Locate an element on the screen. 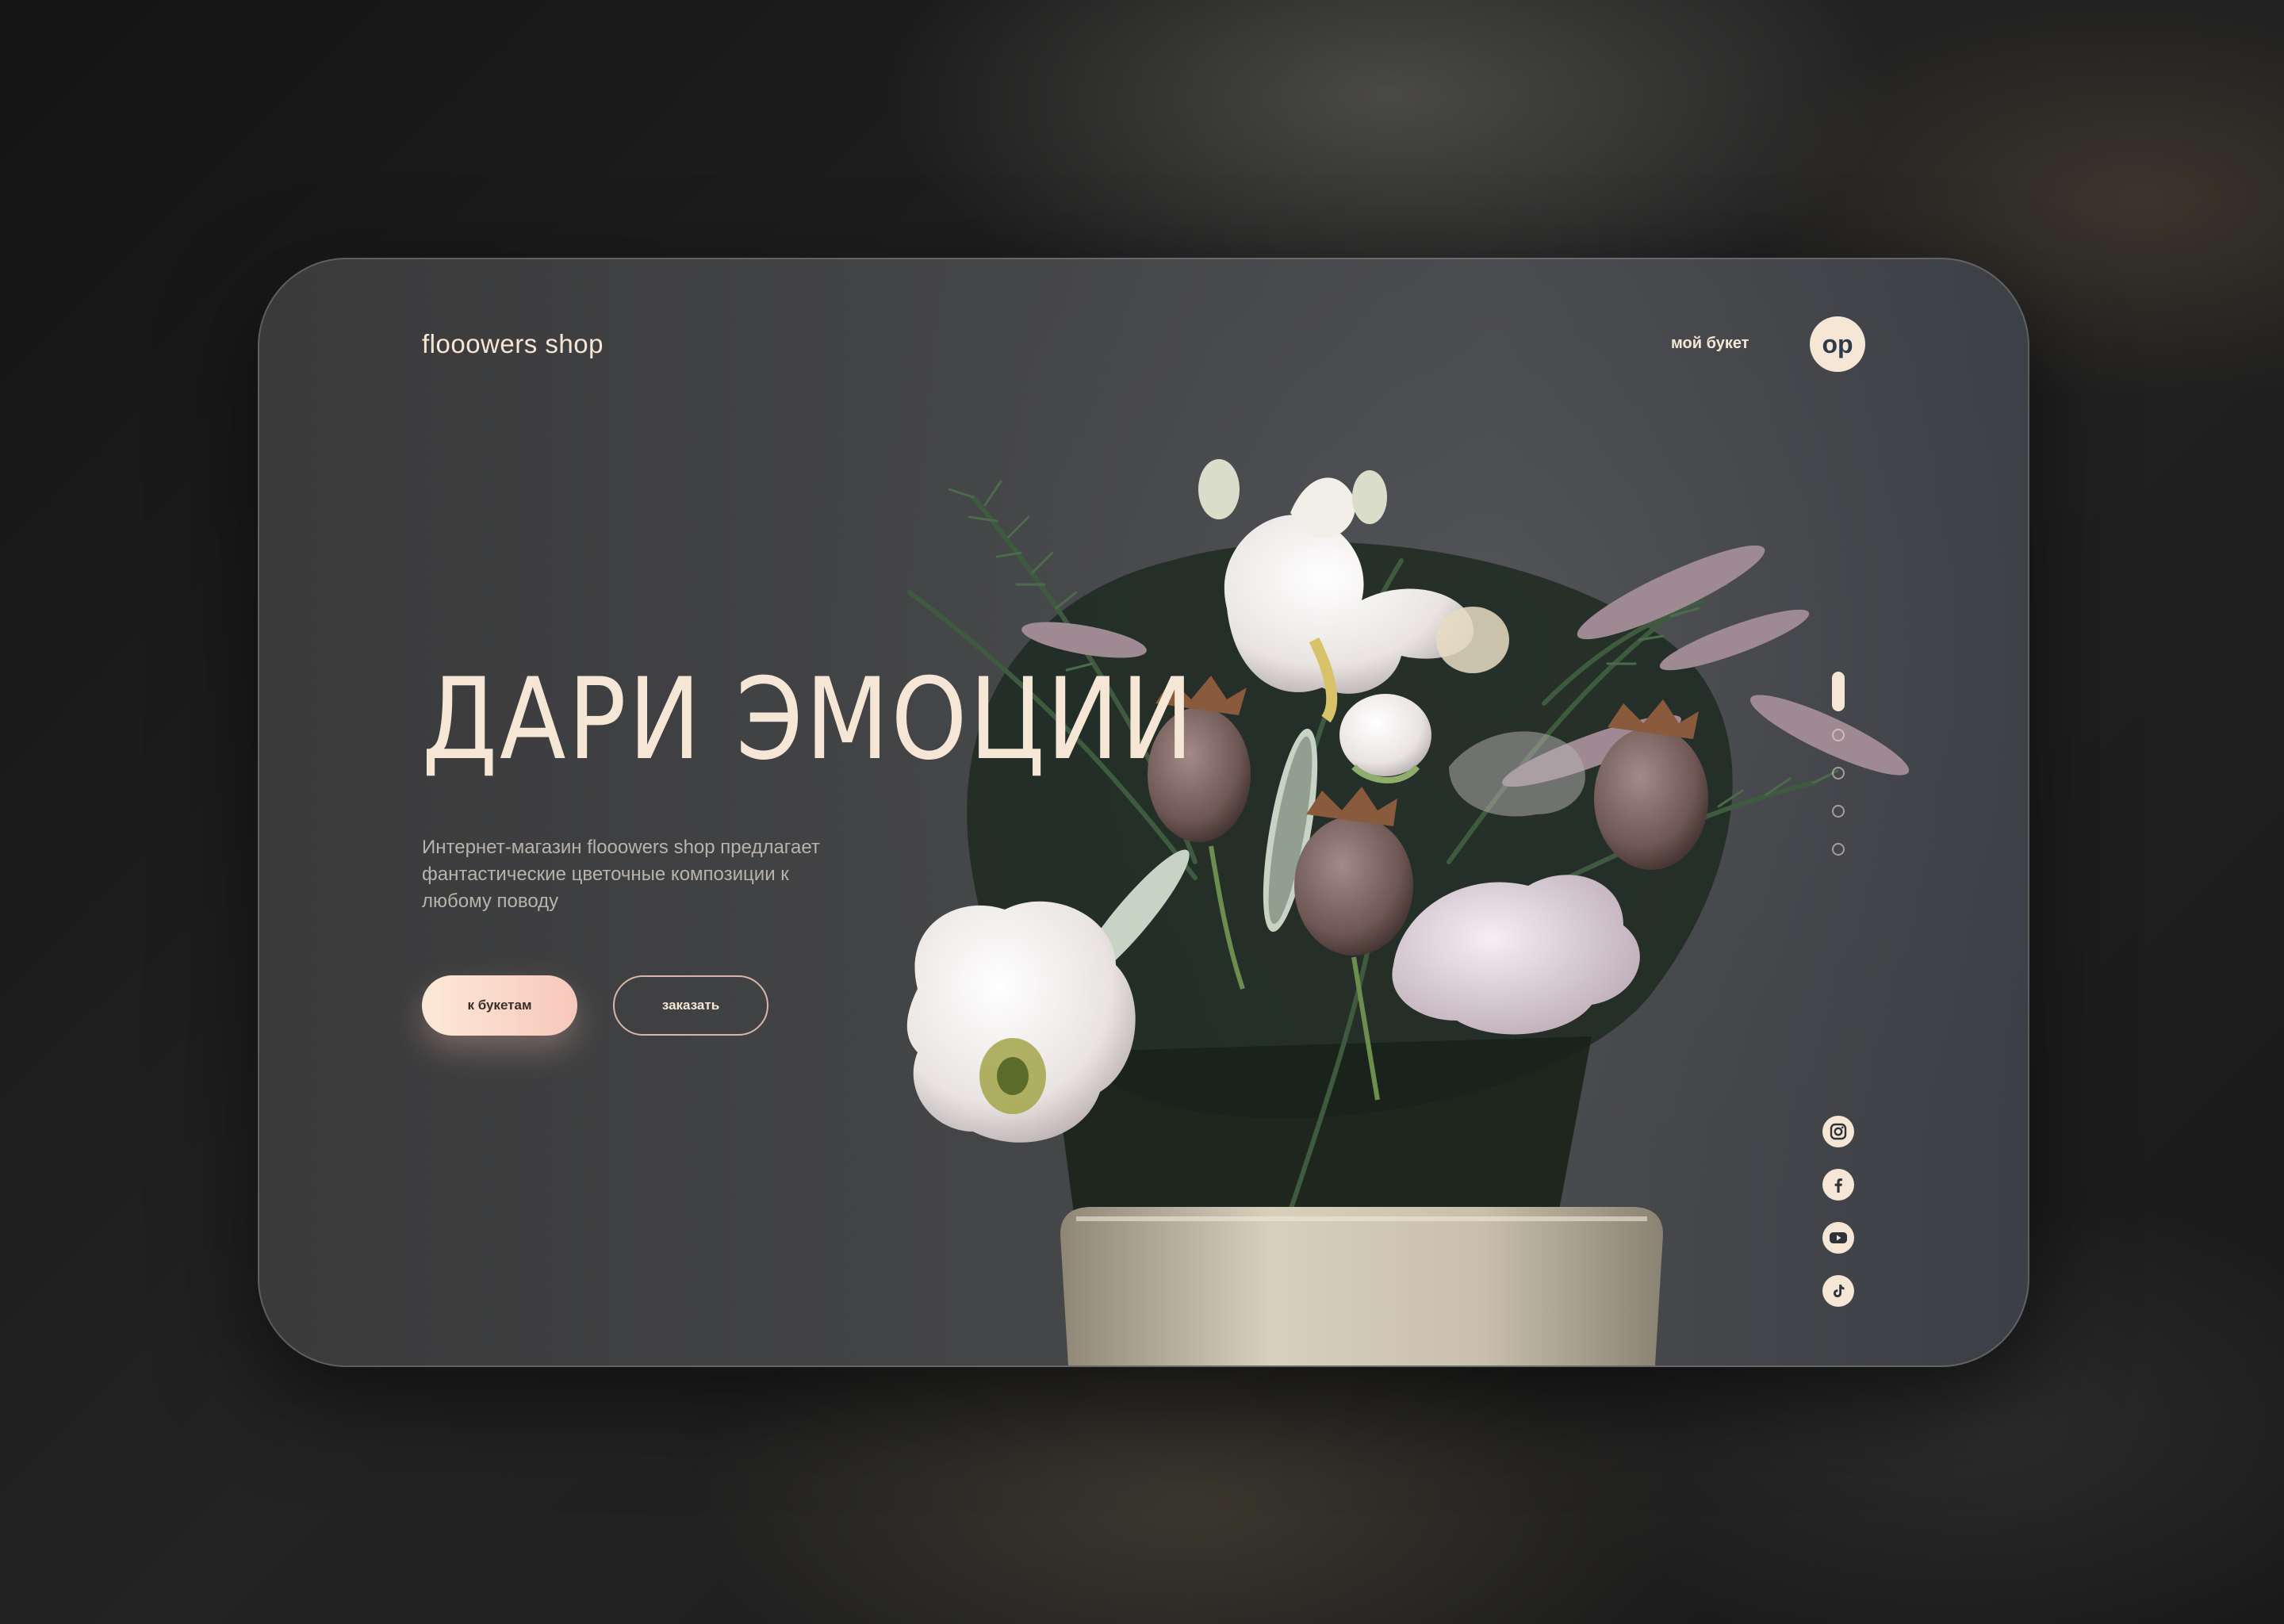 This screenshot has height=1624, width=2284. facebook-icon is located at coordinates (1838, 1185).